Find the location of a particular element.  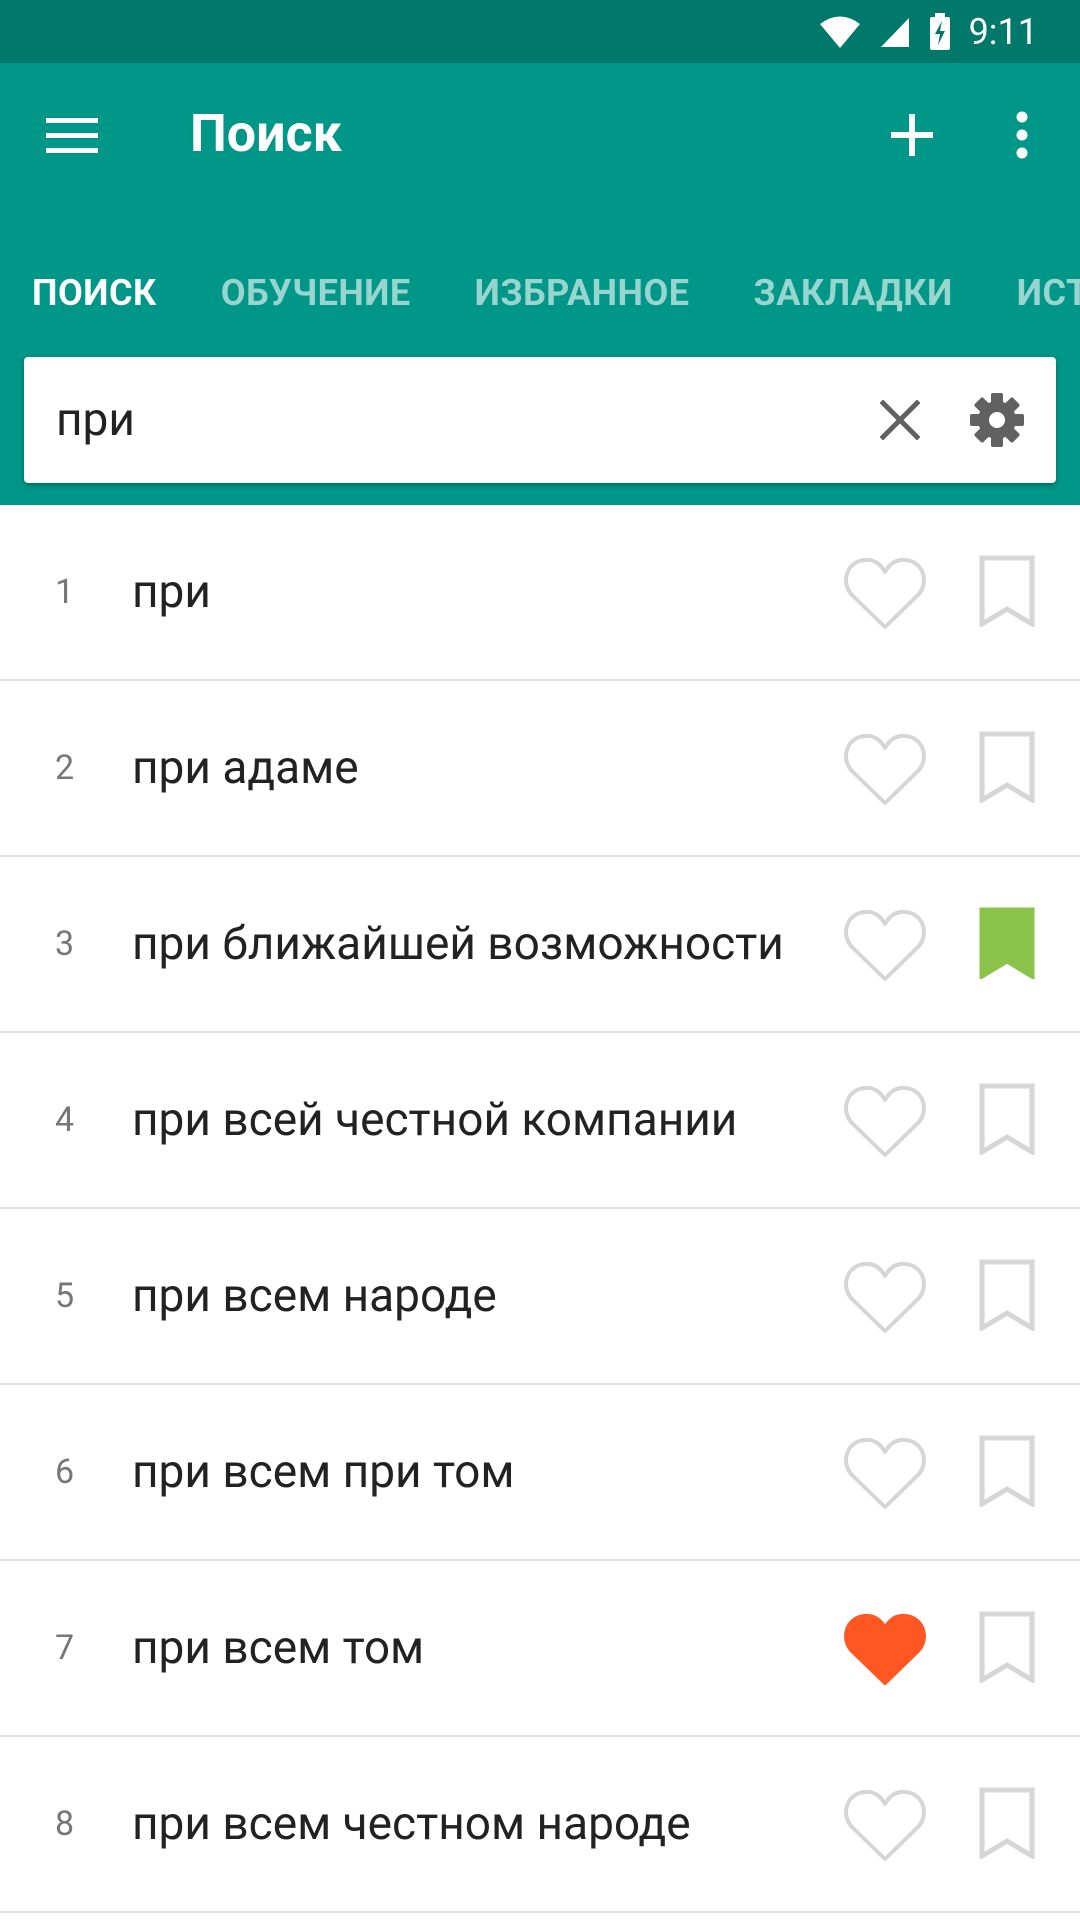

item-text: при всем том is located at coordinates (278, 1648).